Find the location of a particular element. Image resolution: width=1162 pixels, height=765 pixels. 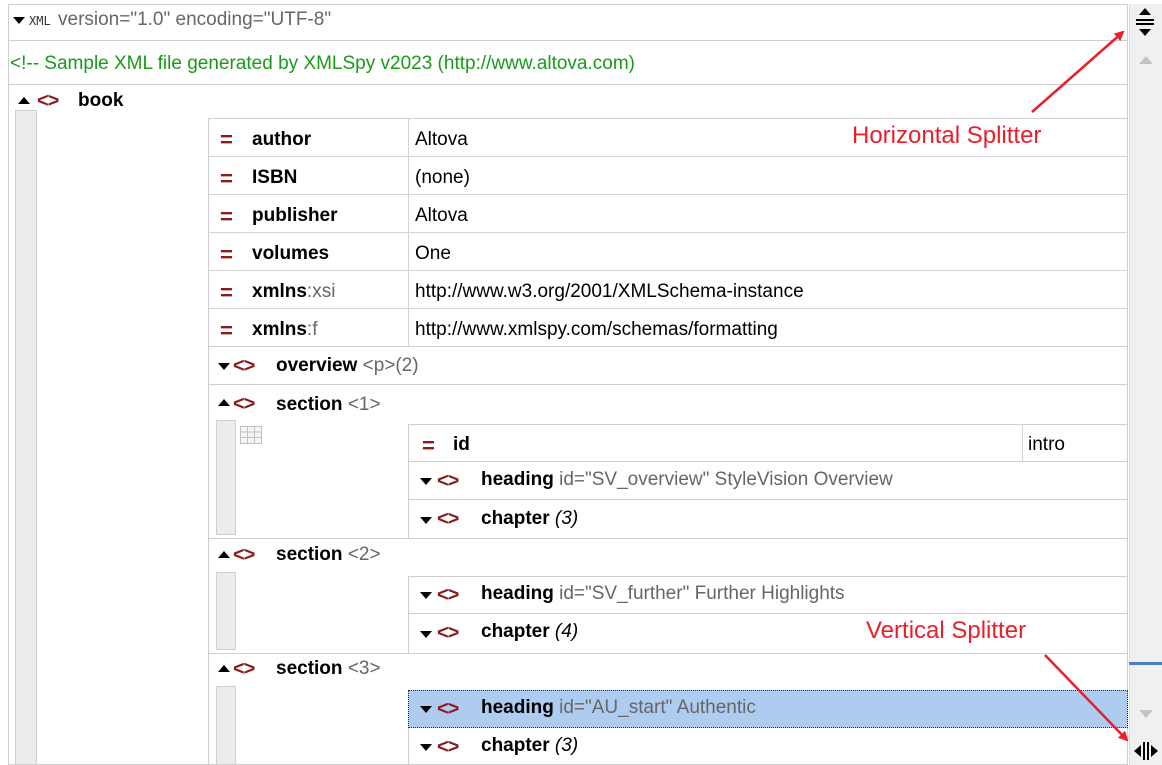

attr-value: (none) is located at coordinates (442, 178).